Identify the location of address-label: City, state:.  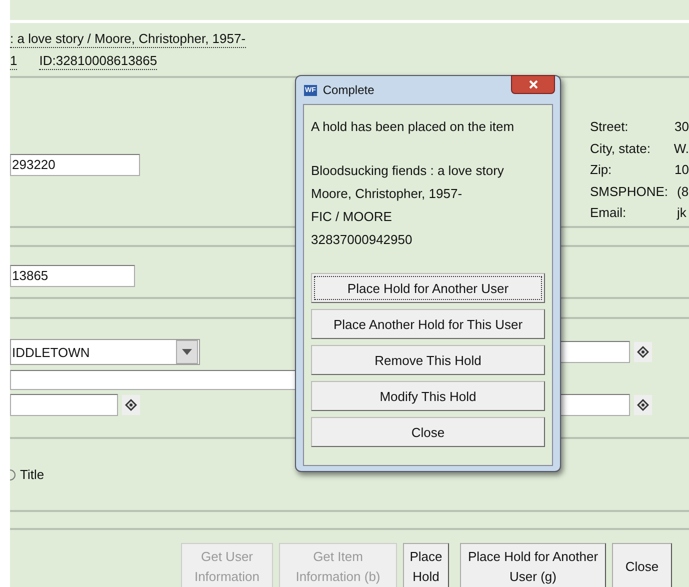
(621, 149).